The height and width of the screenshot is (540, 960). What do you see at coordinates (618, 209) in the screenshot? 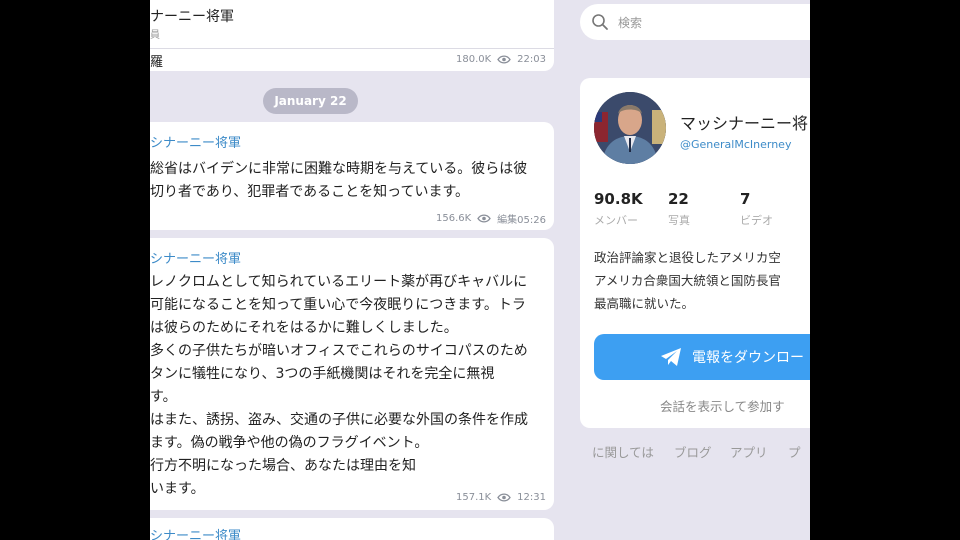
I see `stat-members: 90.8K メンバー` at bounding box center [618, 209].